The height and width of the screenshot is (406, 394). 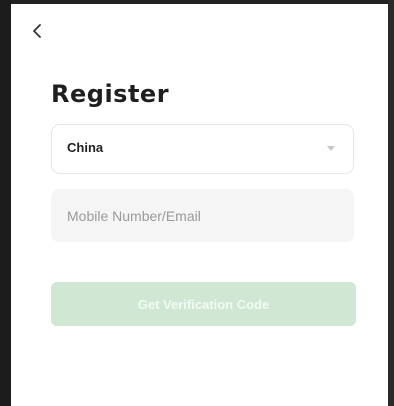 I want to click on chevron-down-icon, so click(x=331, y=148).